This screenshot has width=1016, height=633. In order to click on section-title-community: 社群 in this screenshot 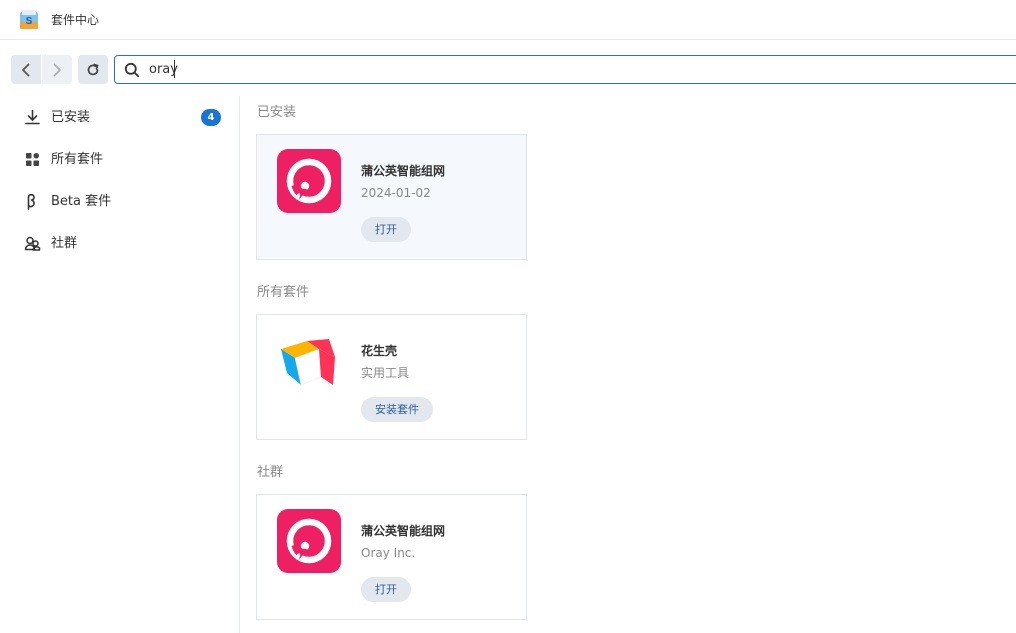, I will do `click(270, 472)`.